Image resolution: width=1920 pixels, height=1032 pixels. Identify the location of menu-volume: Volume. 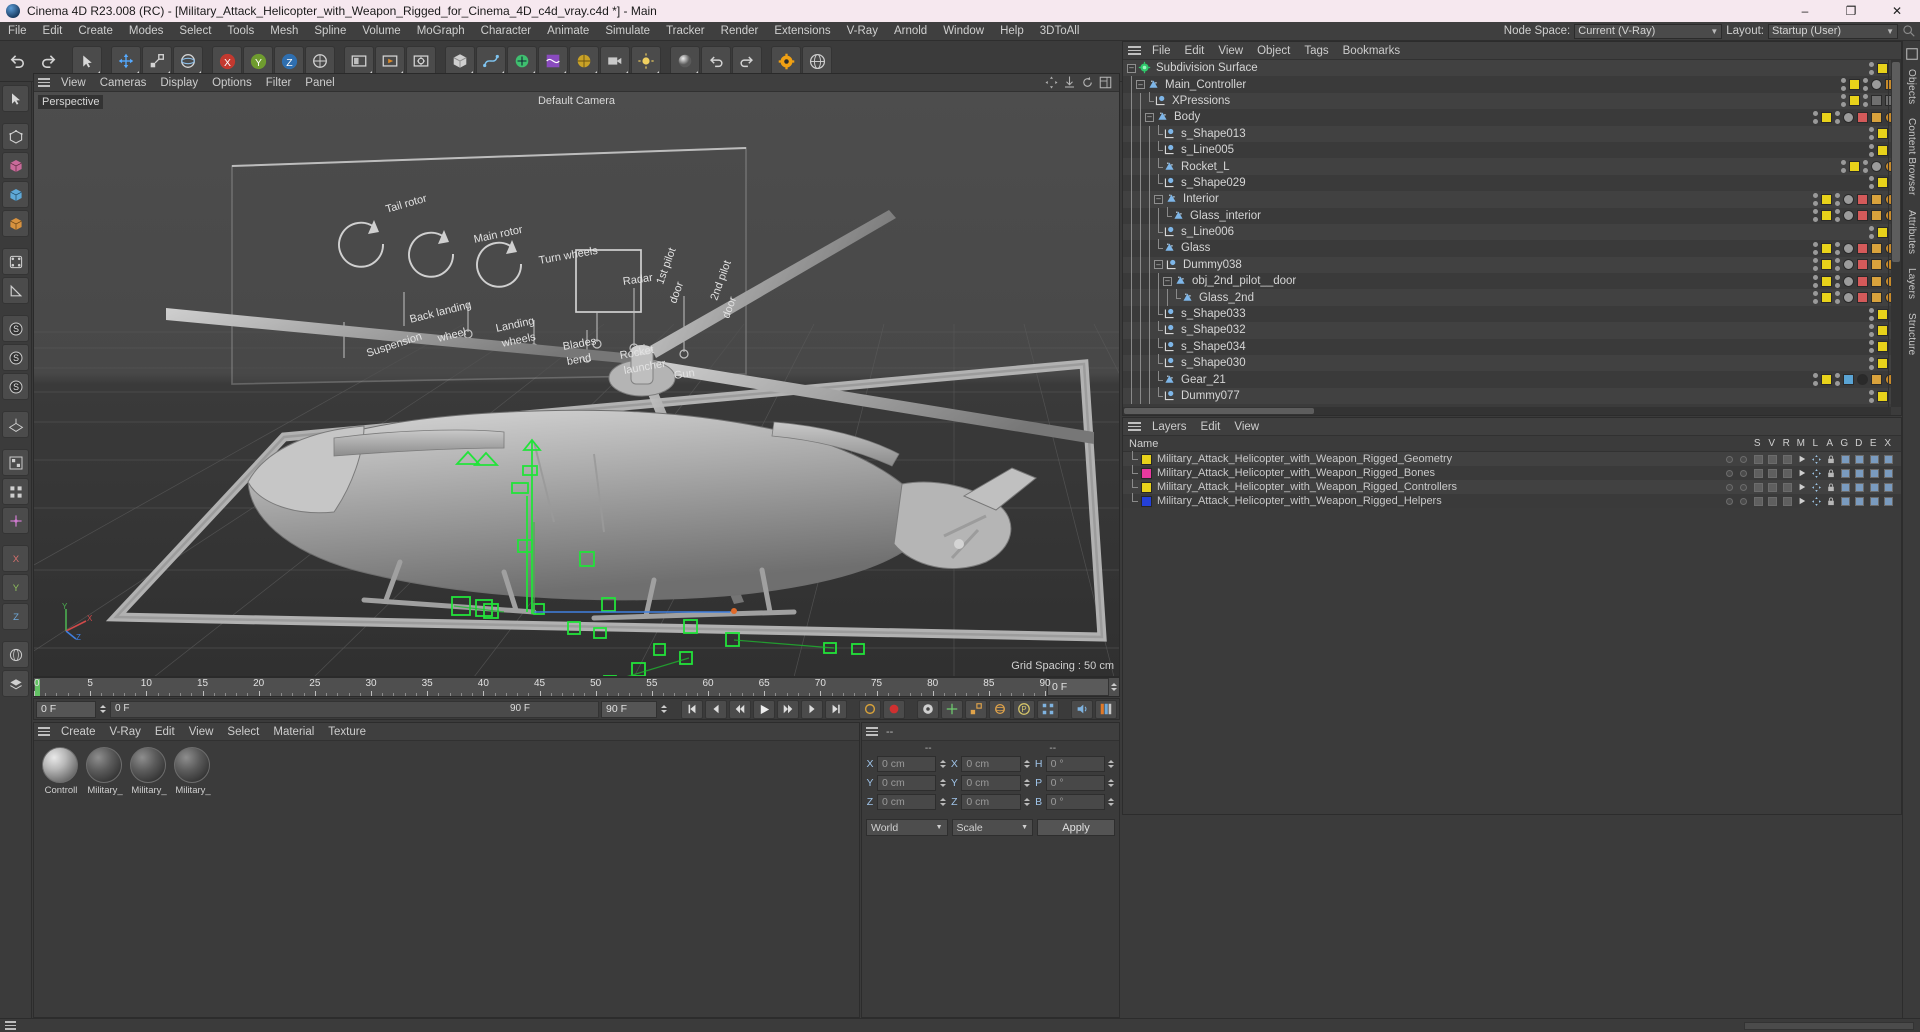
(381, 31).